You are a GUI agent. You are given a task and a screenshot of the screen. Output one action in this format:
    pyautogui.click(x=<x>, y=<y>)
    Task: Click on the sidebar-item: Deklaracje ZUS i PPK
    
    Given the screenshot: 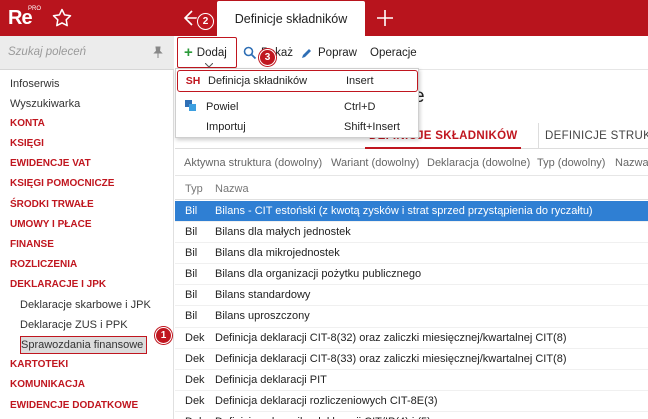 What is the action you would take?
    pyautogui.click(x=87, y=325)
    